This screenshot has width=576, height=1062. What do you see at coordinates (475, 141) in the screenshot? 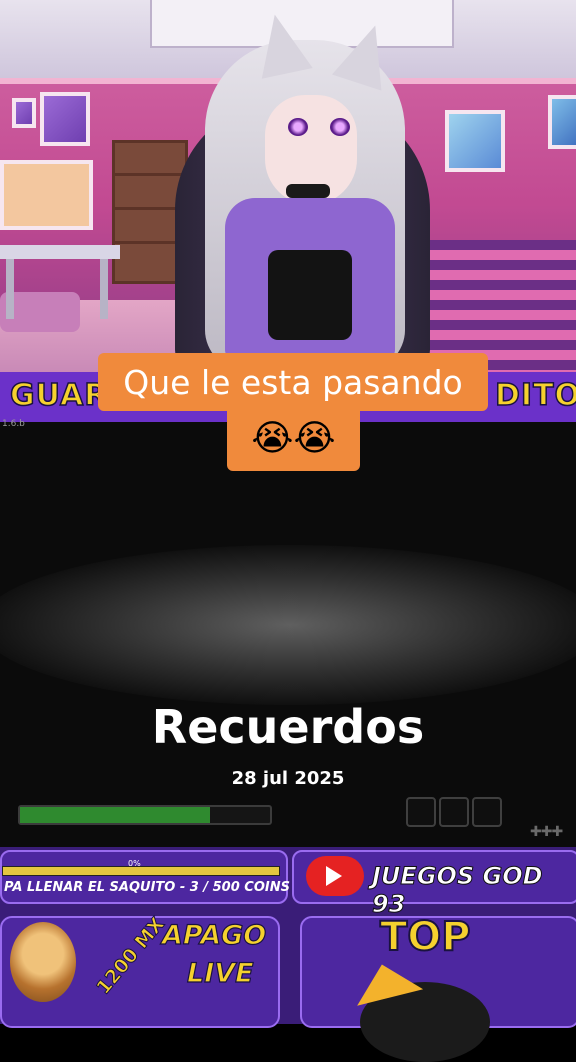
I see `wall-frame-right` at bounding box center [475, 141].